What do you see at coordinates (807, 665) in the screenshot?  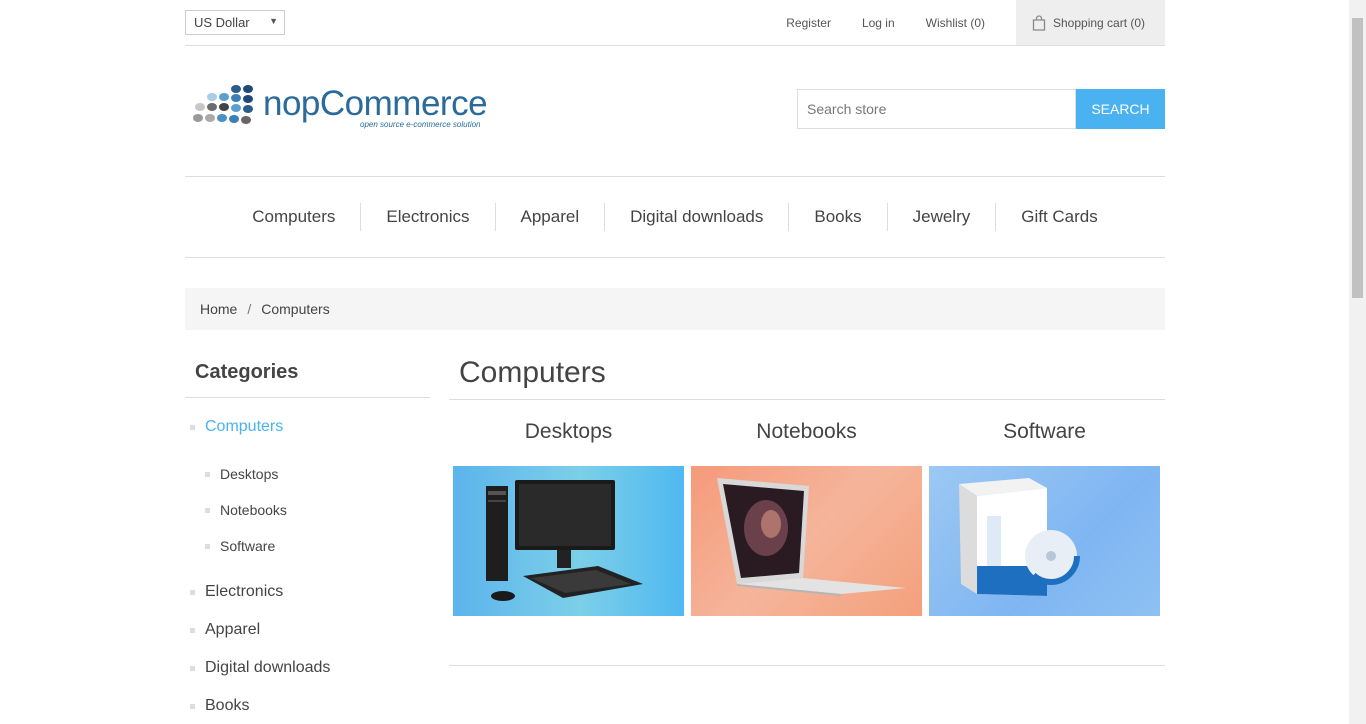 I see `section-divider` at bounding box center [807, 665].